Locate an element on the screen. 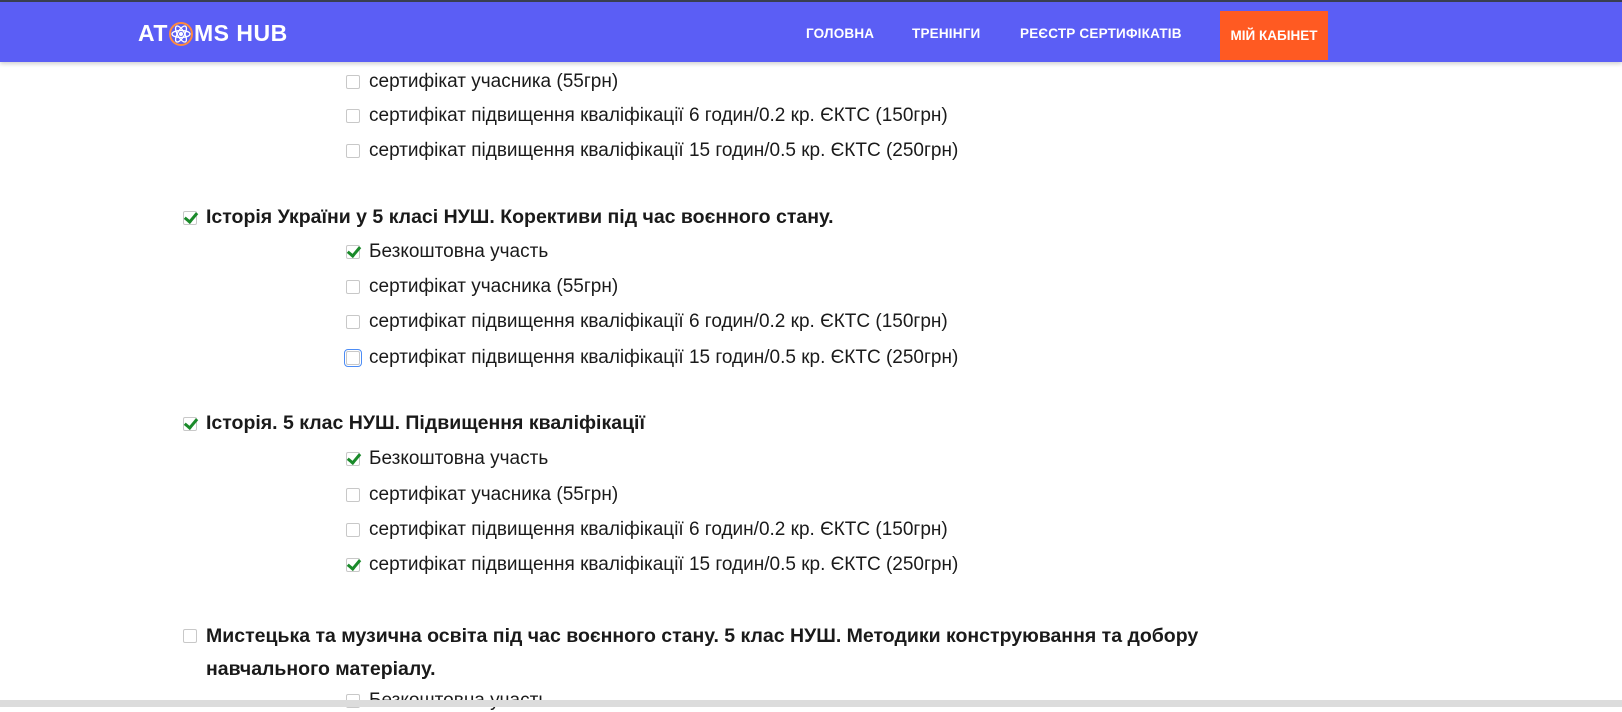 The height and width of the screenshot is (712, 1622). my-cabinet-button: МІЙ КАБІНЕТ is located at coordinates (1274, 35).